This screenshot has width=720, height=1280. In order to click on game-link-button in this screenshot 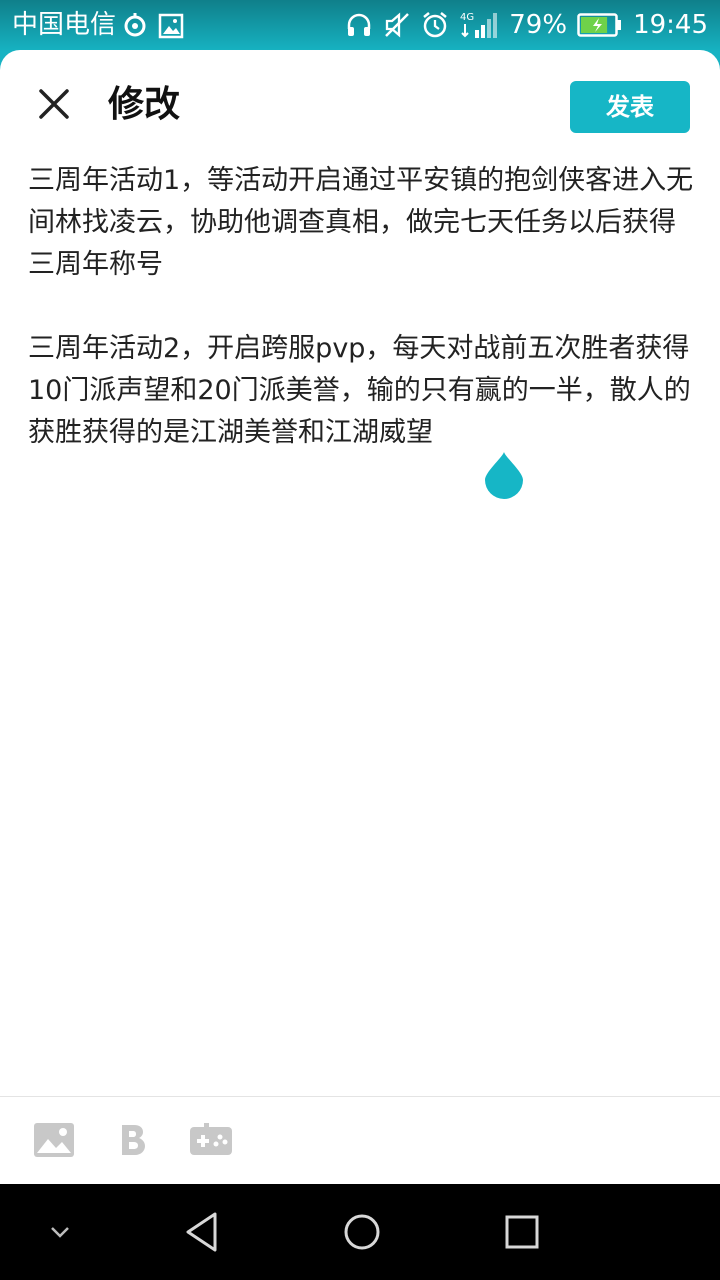, I will do `click(211, 1142)`.